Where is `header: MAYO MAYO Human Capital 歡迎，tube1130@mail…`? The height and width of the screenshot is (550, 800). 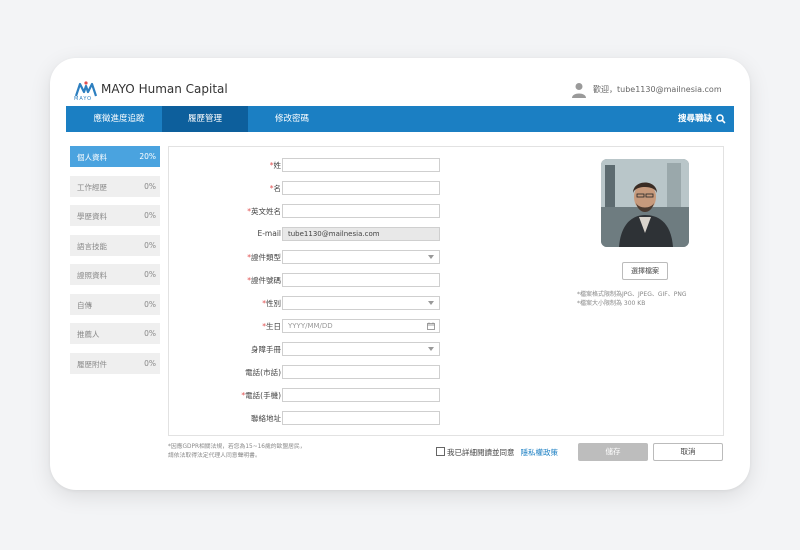 header: MAYO MAYO Human Capital 歡迎，tube1130@mail… is located at coordinates (400, 91).